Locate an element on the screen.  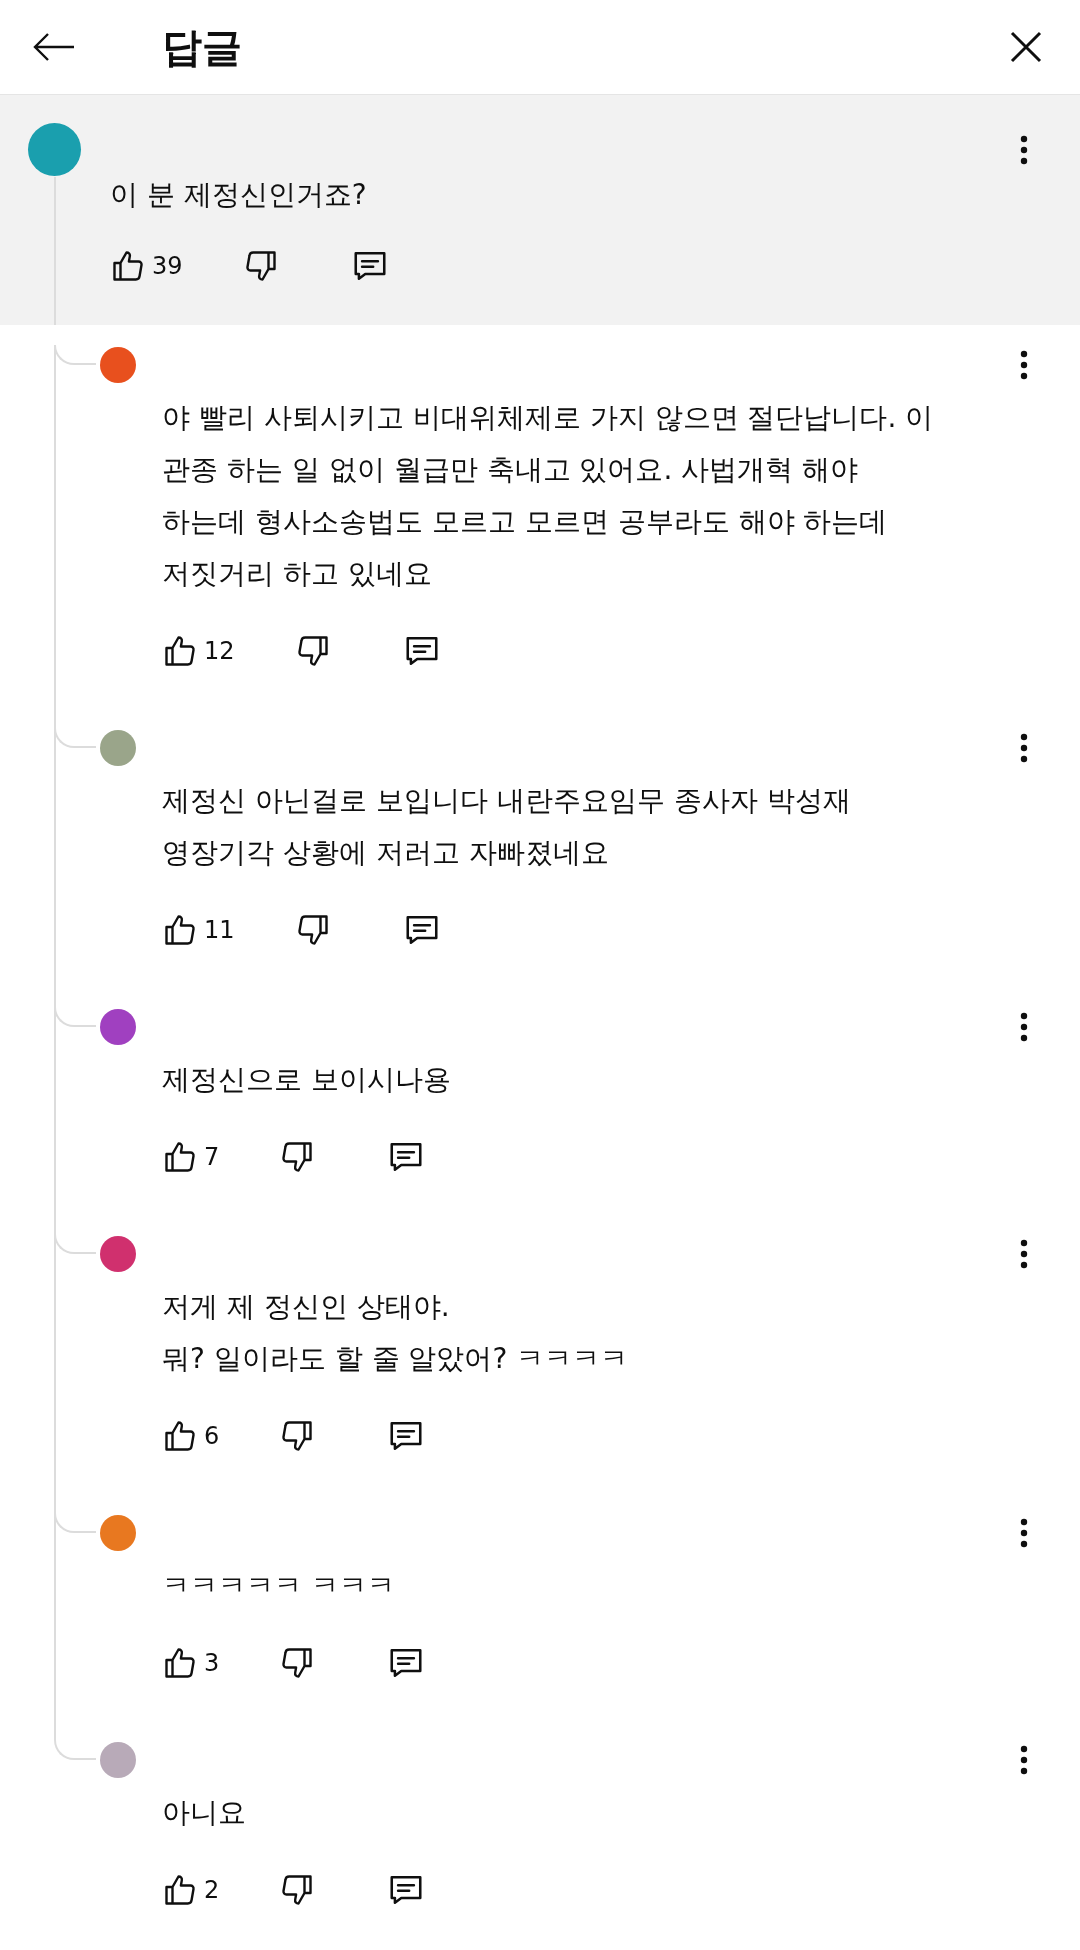
reply-text: 아니요 is located at coordinates (204, 1813).